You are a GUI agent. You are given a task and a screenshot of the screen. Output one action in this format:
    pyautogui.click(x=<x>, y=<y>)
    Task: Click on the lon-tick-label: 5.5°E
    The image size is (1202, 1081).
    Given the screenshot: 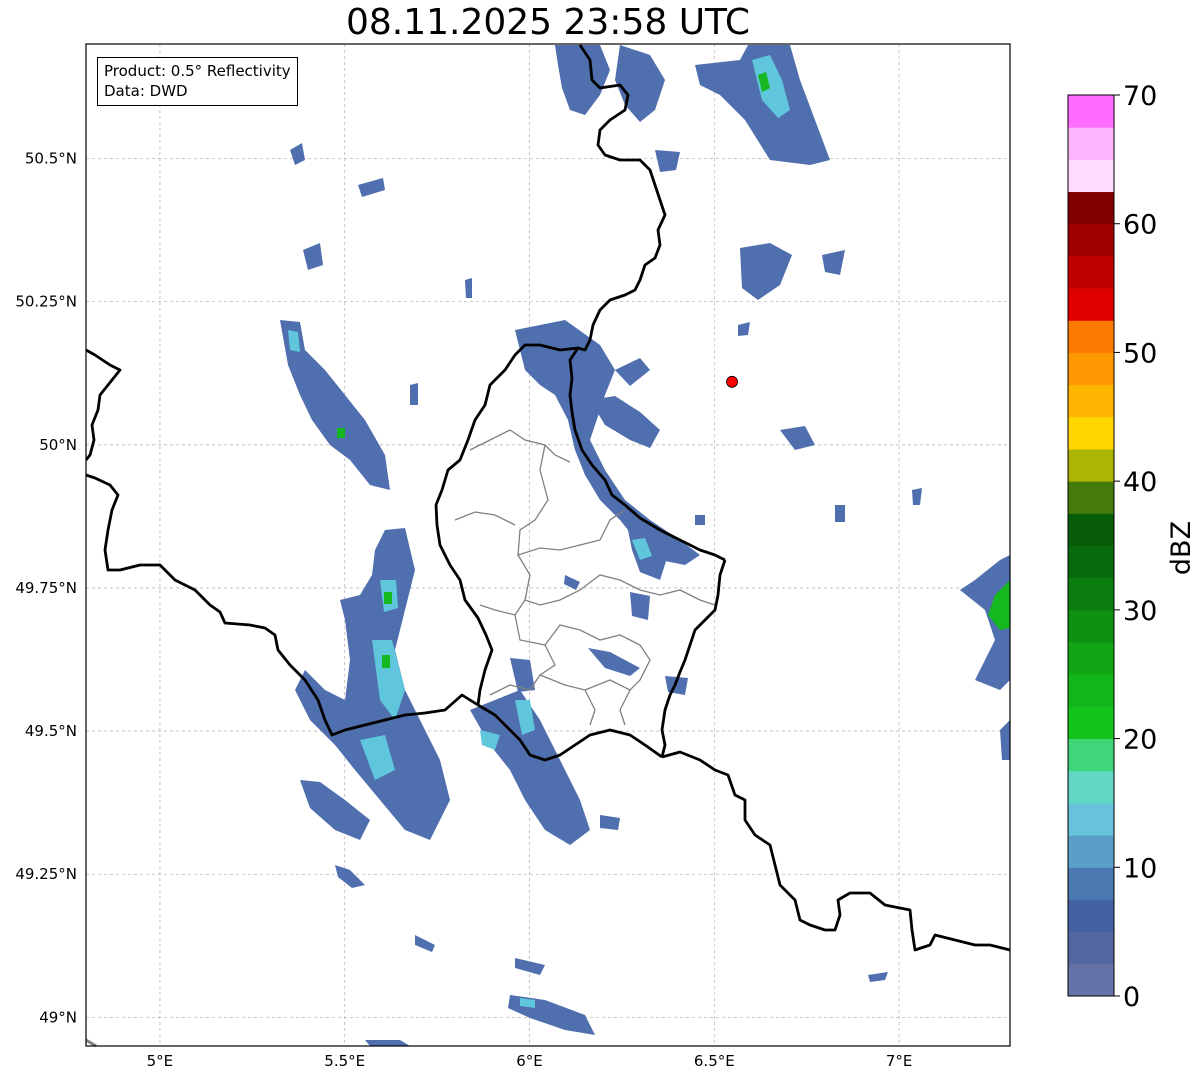 What is the action you would take?
    pyautogui.click(x=344, y=1061)
    